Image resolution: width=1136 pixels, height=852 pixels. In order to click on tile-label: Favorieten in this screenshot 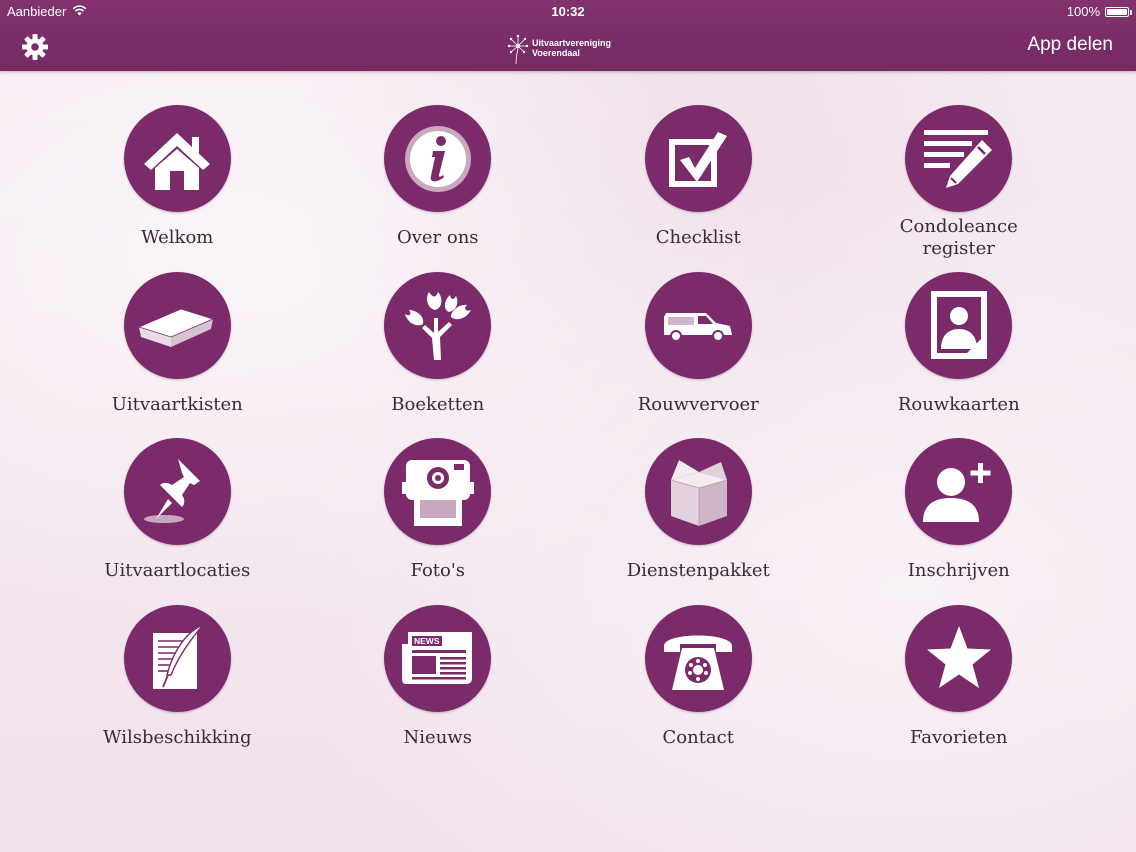, I will do `click(959, 737)`.